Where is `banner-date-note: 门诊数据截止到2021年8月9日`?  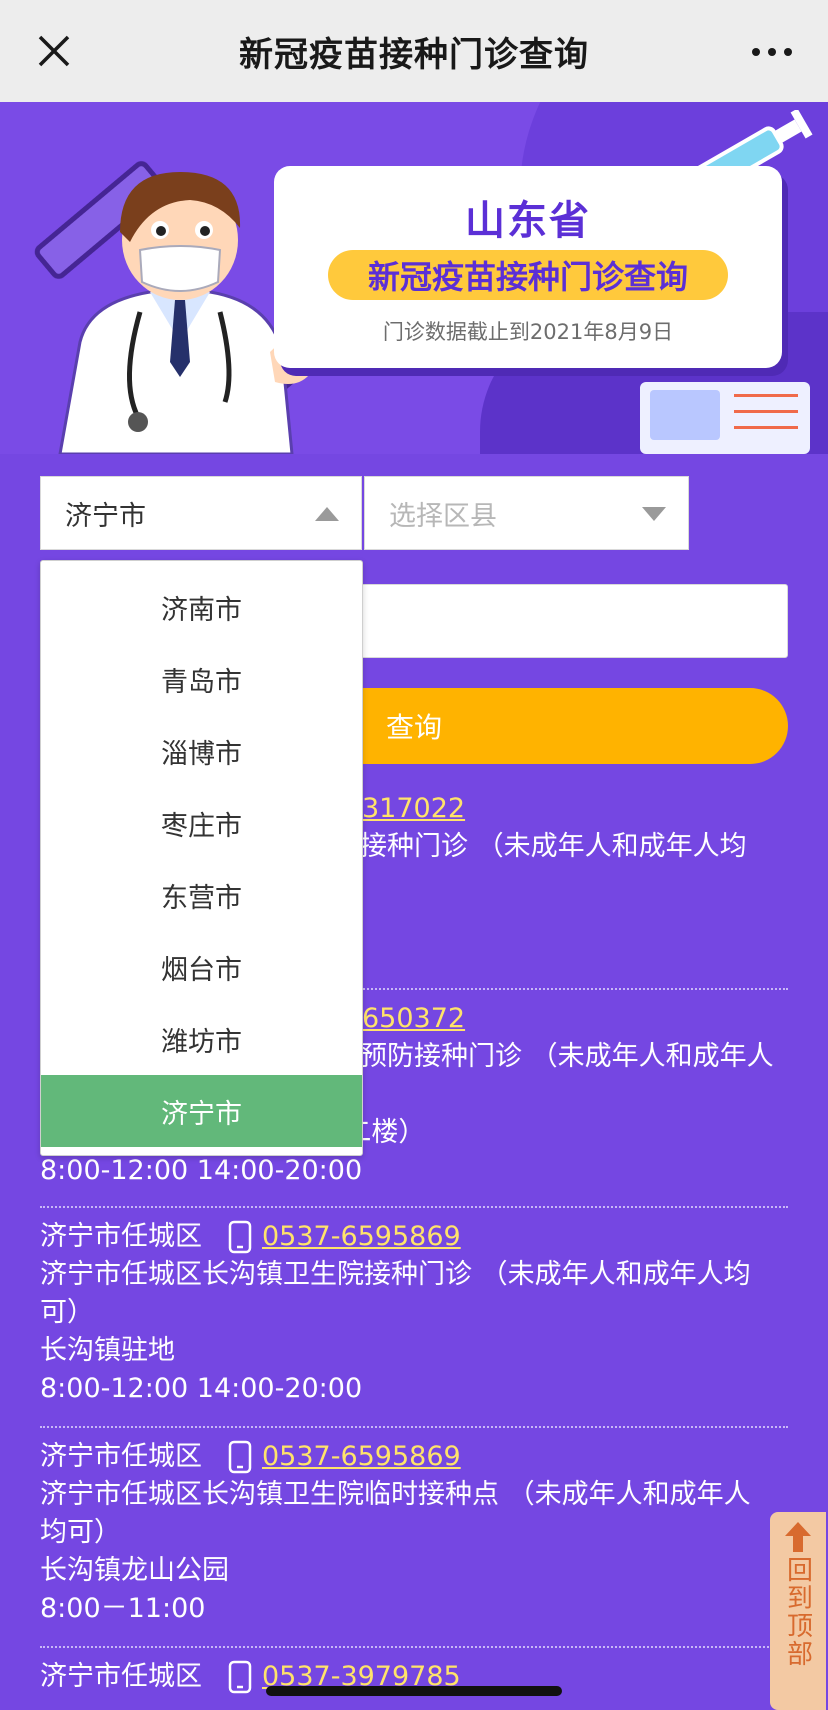
banner-date-note: 门诊数据截止到2021年8月9日 is located at coordinates (528, 332).